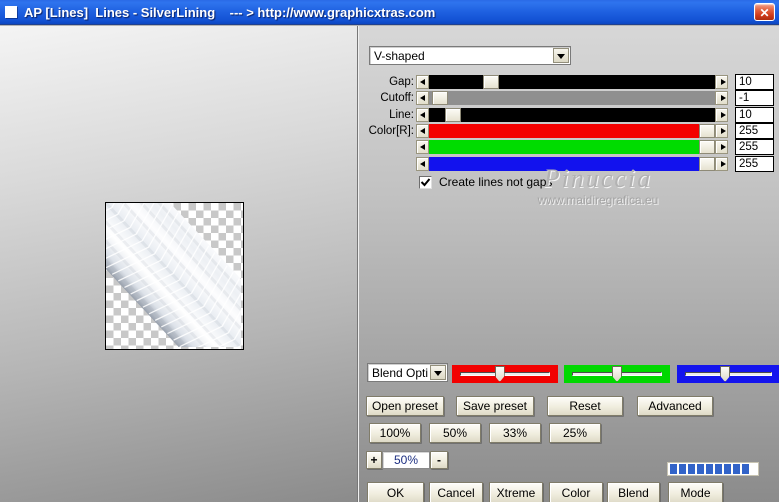 This screenshot has width=779, height=502. Describe the element at coordinates (707, 130) in the screenshot. I see `slider-thumb-color-r` at that location.